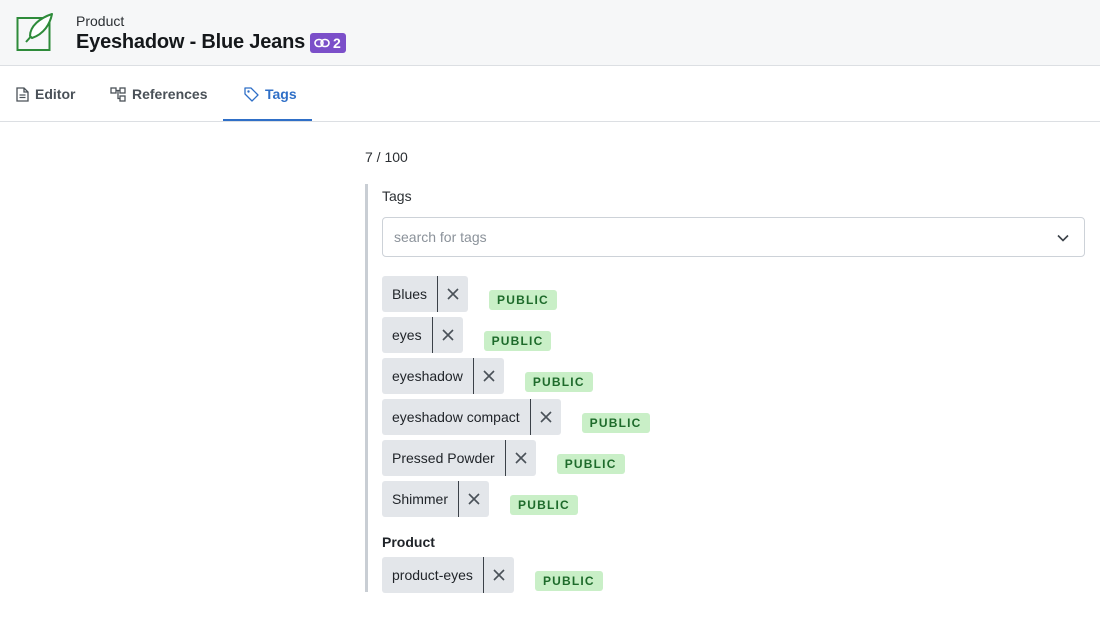 This screenshot has height=625, width=1100. I want to click on tag-chip: eyeshadow, so click(443, 376).